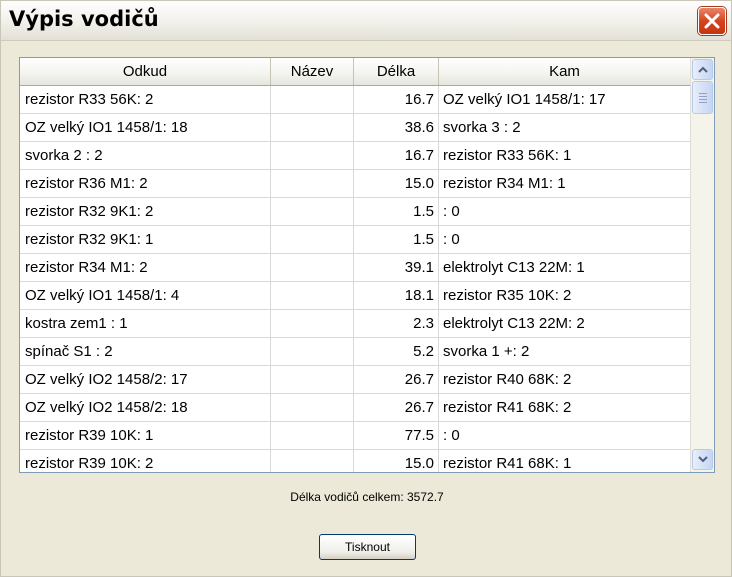 The width and height of the screenshot is (732, 577). Describe the element at coordinates (514, 267) in the screenshot. I see `cell-kam: elektrolyt C13 22M: 1` at that location.